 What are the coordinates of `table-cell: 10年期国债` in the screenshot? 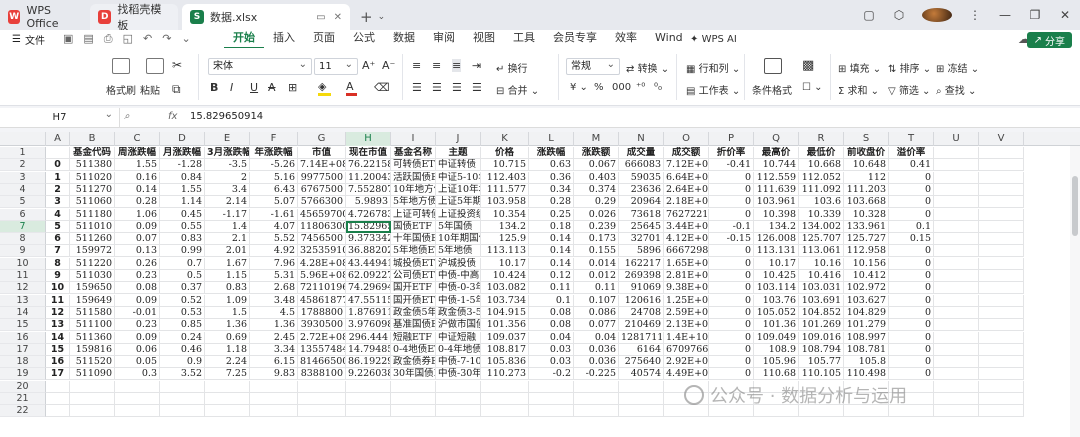 It's located at (458, 239).